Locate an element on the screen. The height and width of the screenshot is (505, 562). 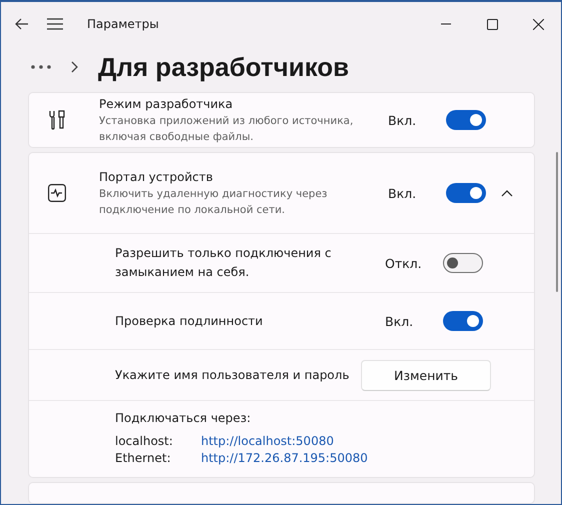
close-icon is located at coordinates (538, 24).